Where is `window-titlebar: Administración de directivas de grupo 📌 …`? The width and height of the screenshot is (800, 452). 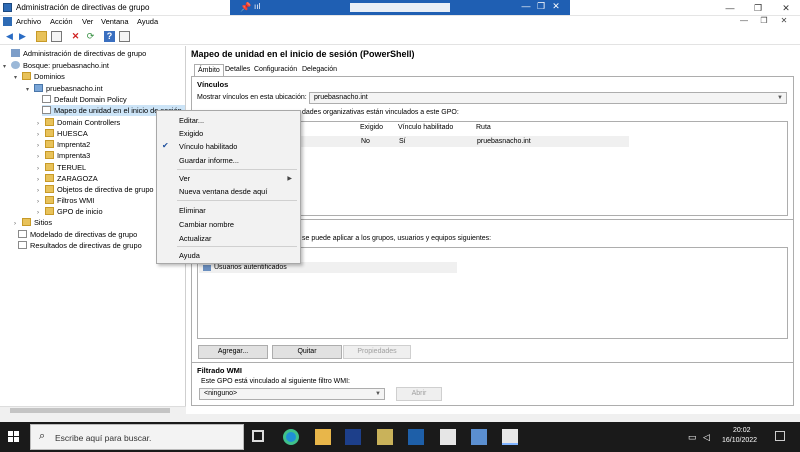 window-titlebar: Administración de directivas de grupo 📌 … is located at coordinates (400, 8).